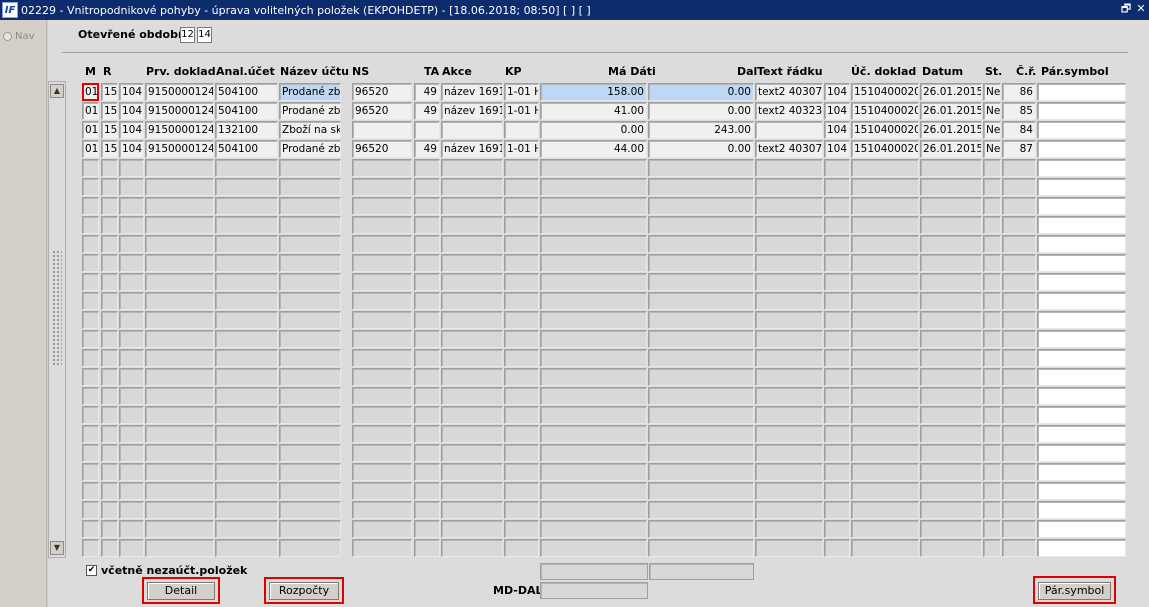  What do you see at coordinates (166, 570) in the screenshot?
I see `include-unposted-checkbox: ✔ včetně nezaúčt.položek` at bounding box center [166, 570].